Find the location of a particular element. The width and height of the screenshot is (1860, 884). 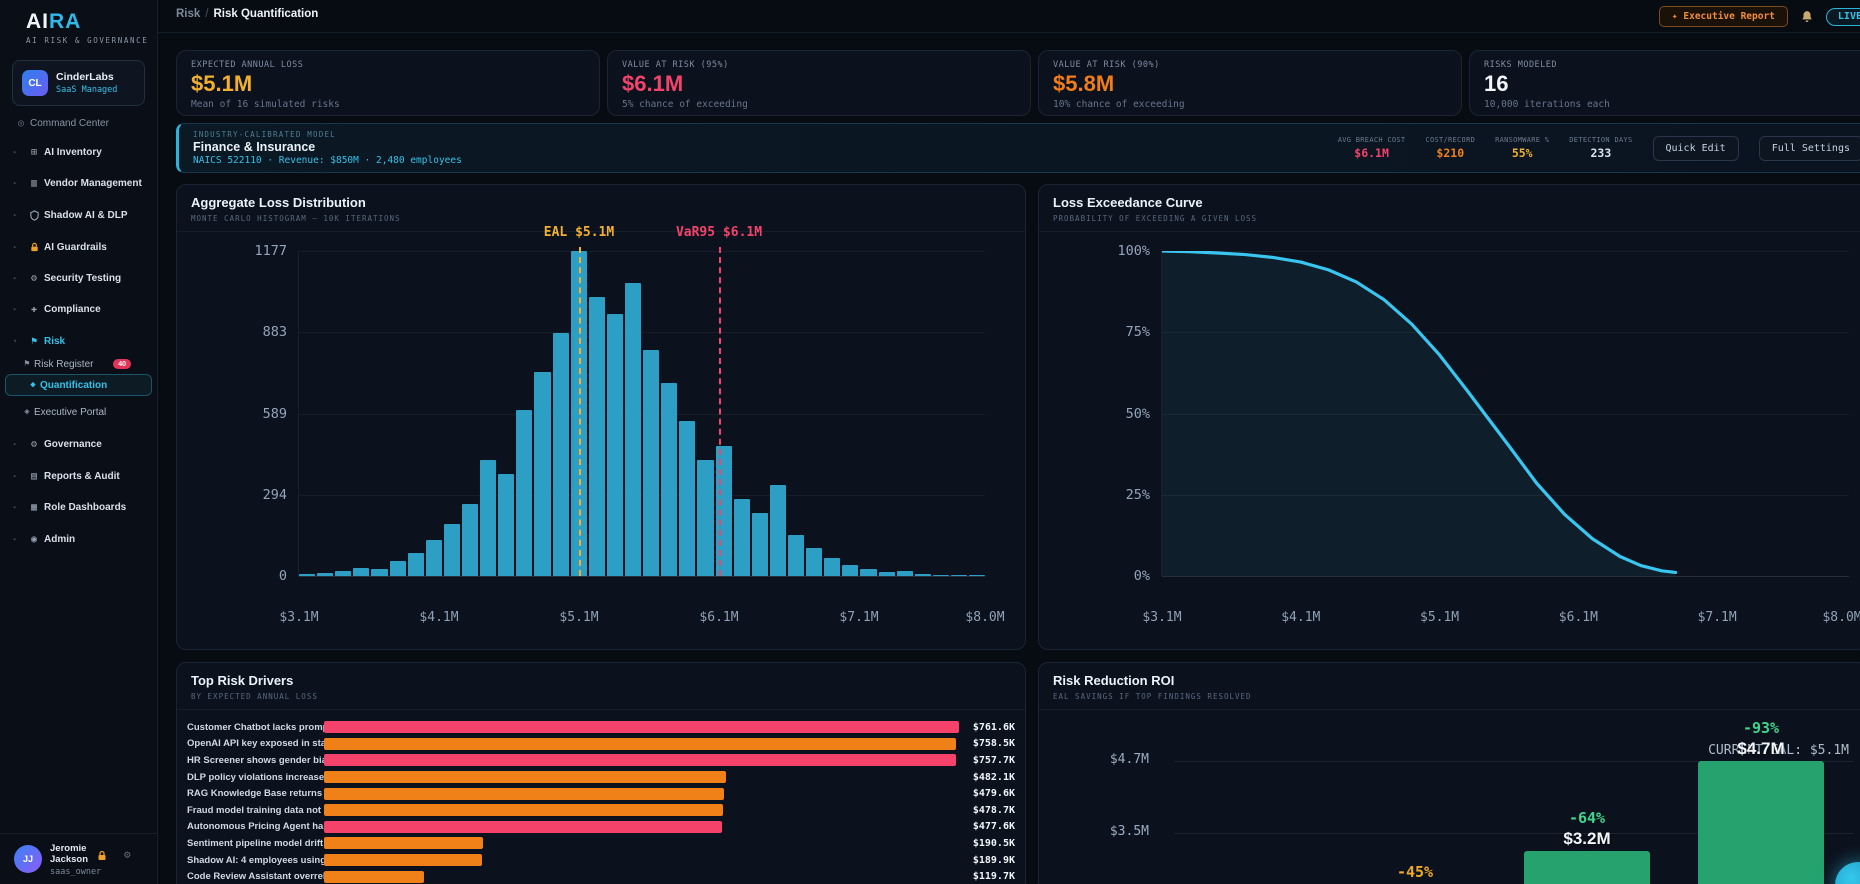

roi-bar is located at coordinates (1587, 867).